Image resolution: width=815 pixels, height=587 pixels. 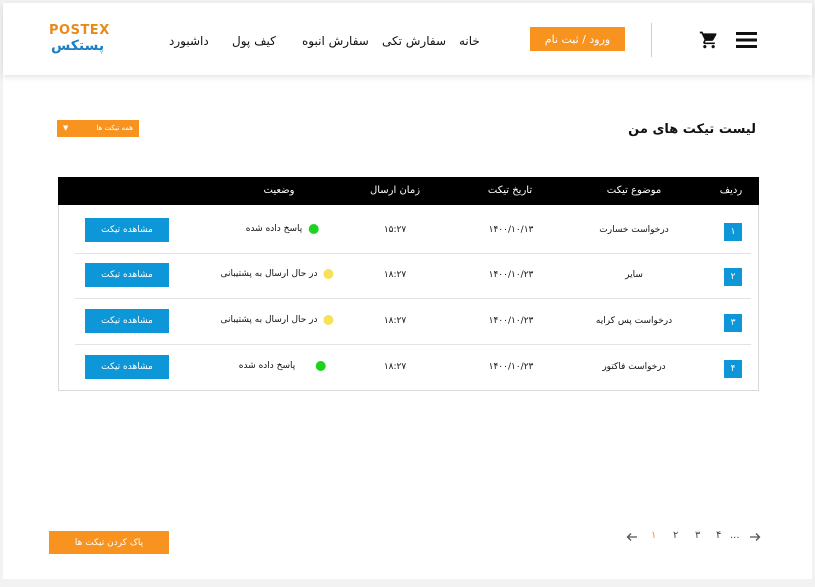 I want to click on filter-selected-label: همه تیکت ها, so click(x=114, y=128).